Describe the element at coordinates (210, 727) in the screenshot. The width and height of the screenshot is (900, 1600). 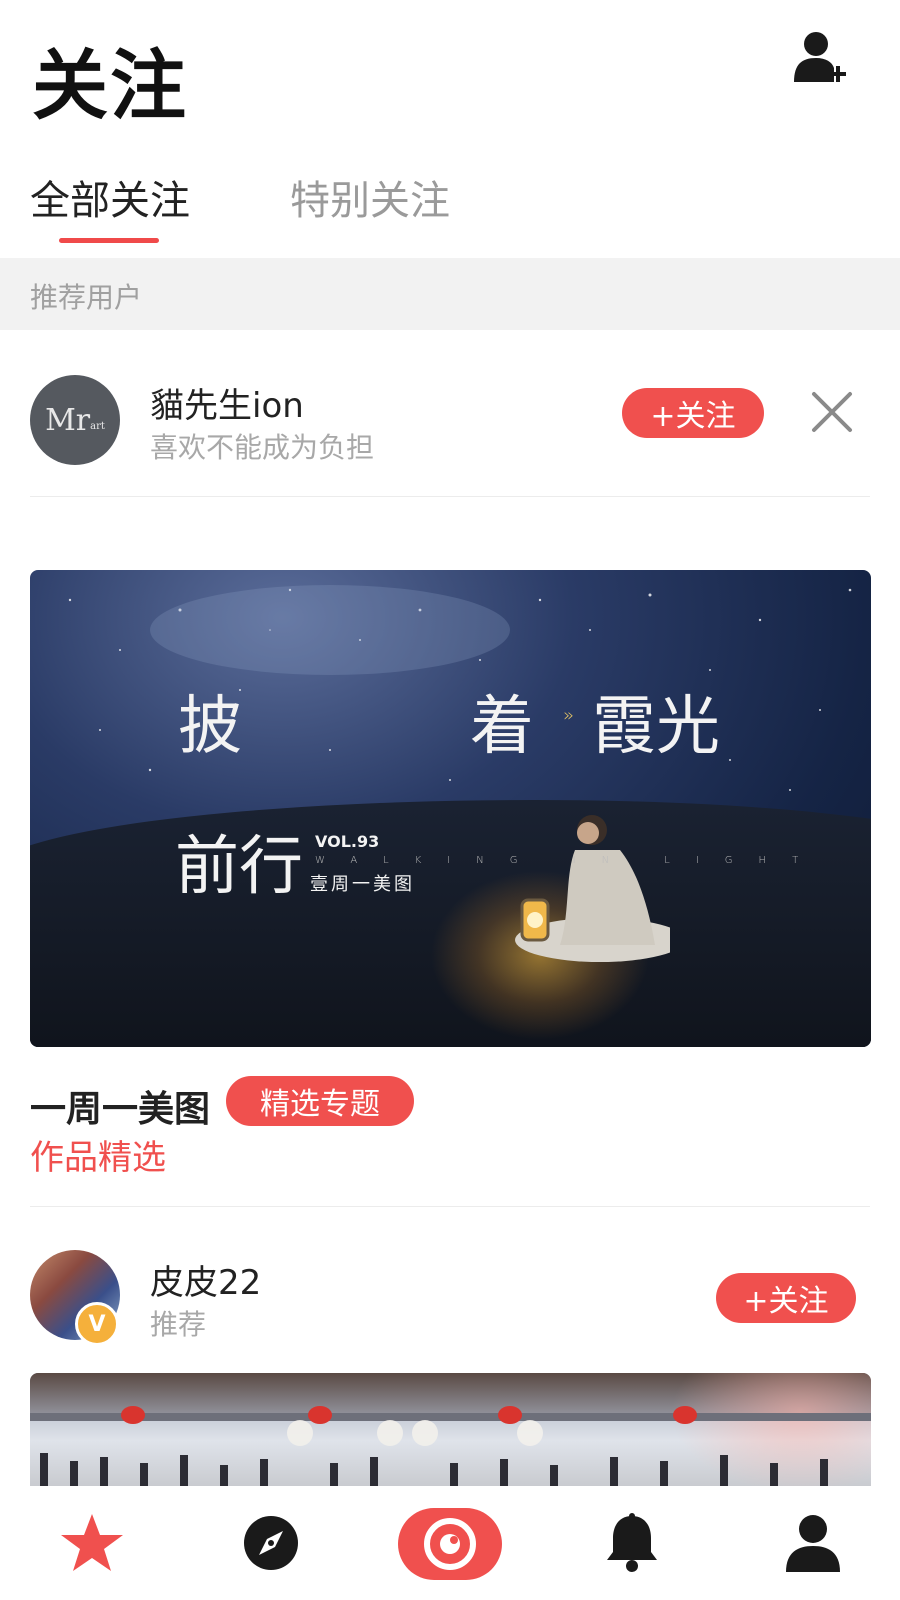
I see `banner-text-pi: 披` at that location.